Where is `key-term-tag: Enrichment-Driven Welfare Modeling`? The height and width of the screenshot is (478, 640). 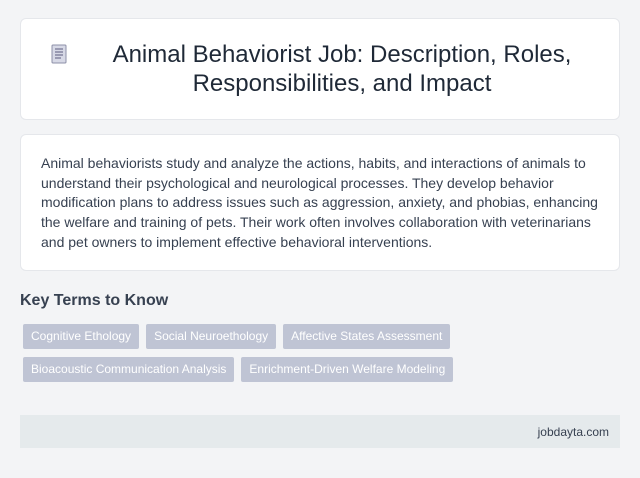 key-term-tag: Enrichment-Driven Welfare Modeling is located at coordinates (347, 369).